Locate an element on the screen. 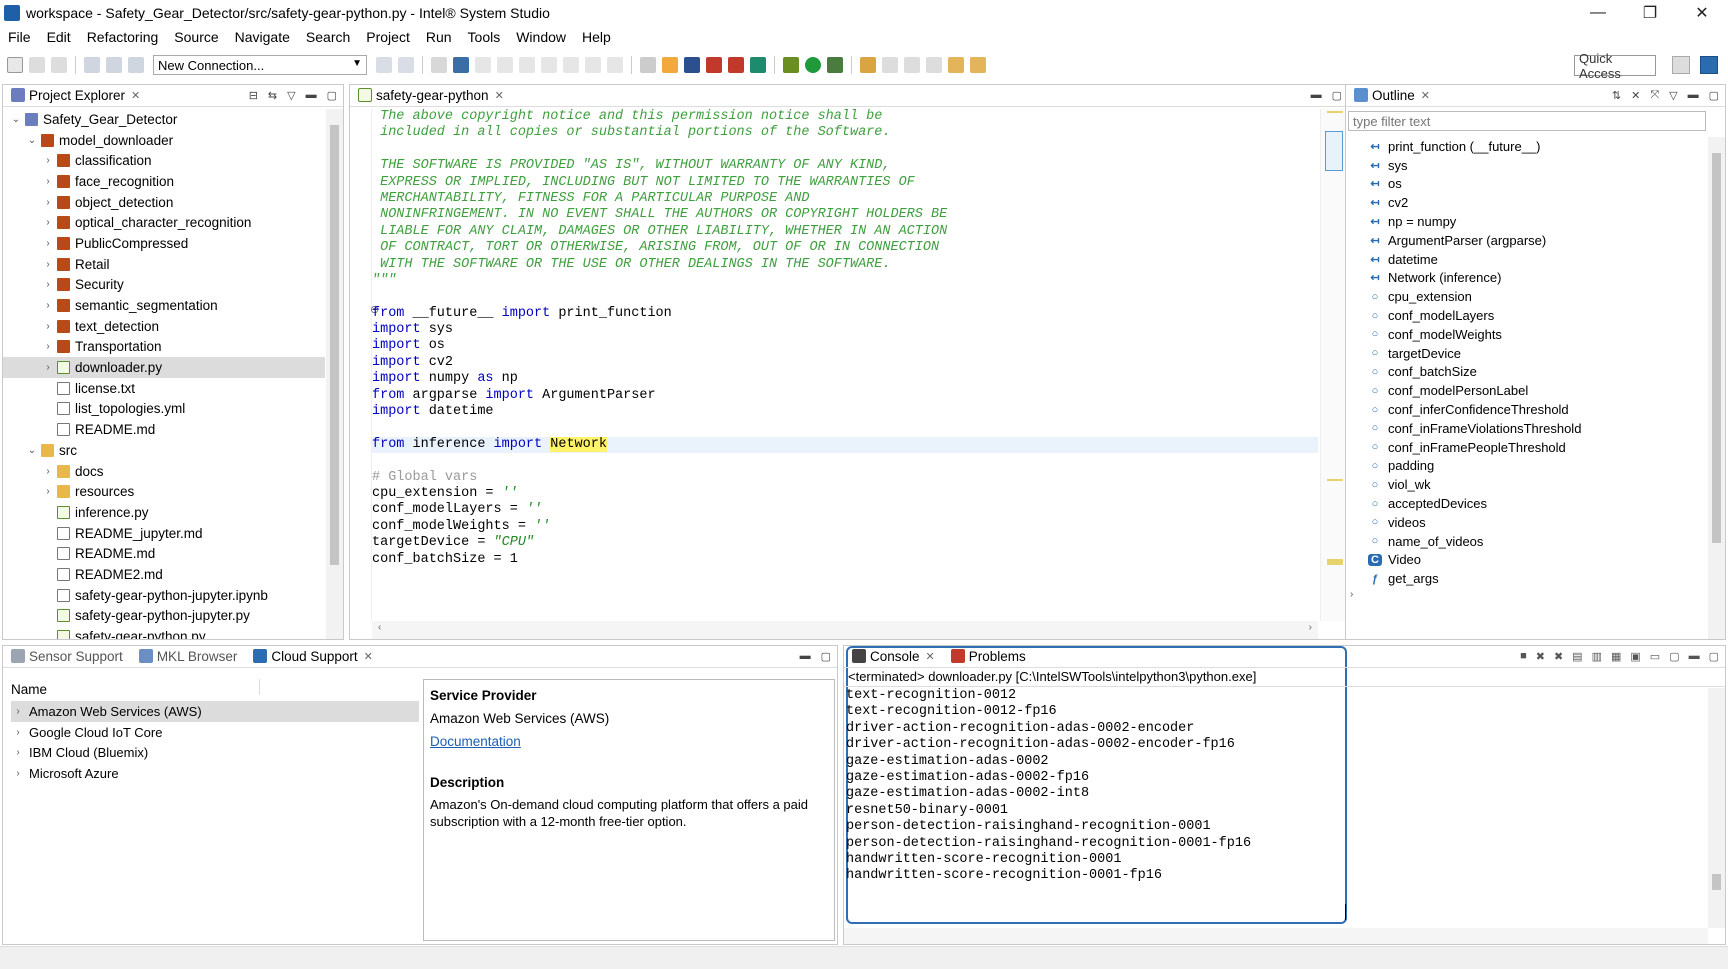 The height and width of the screenshot is (969, 1728). terminate-icon: ■ is located at coordinates (1523, 656).